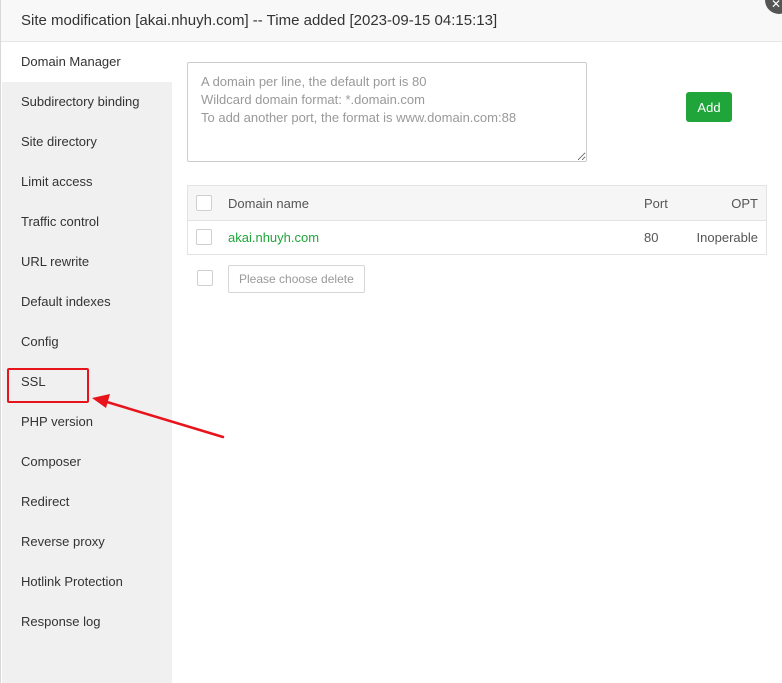 This screenshot has height=683, width=782. What do you see at coordinates (204, 237) in the screenshot?
I see `row-checkbox` at bounding box center [204, 237].